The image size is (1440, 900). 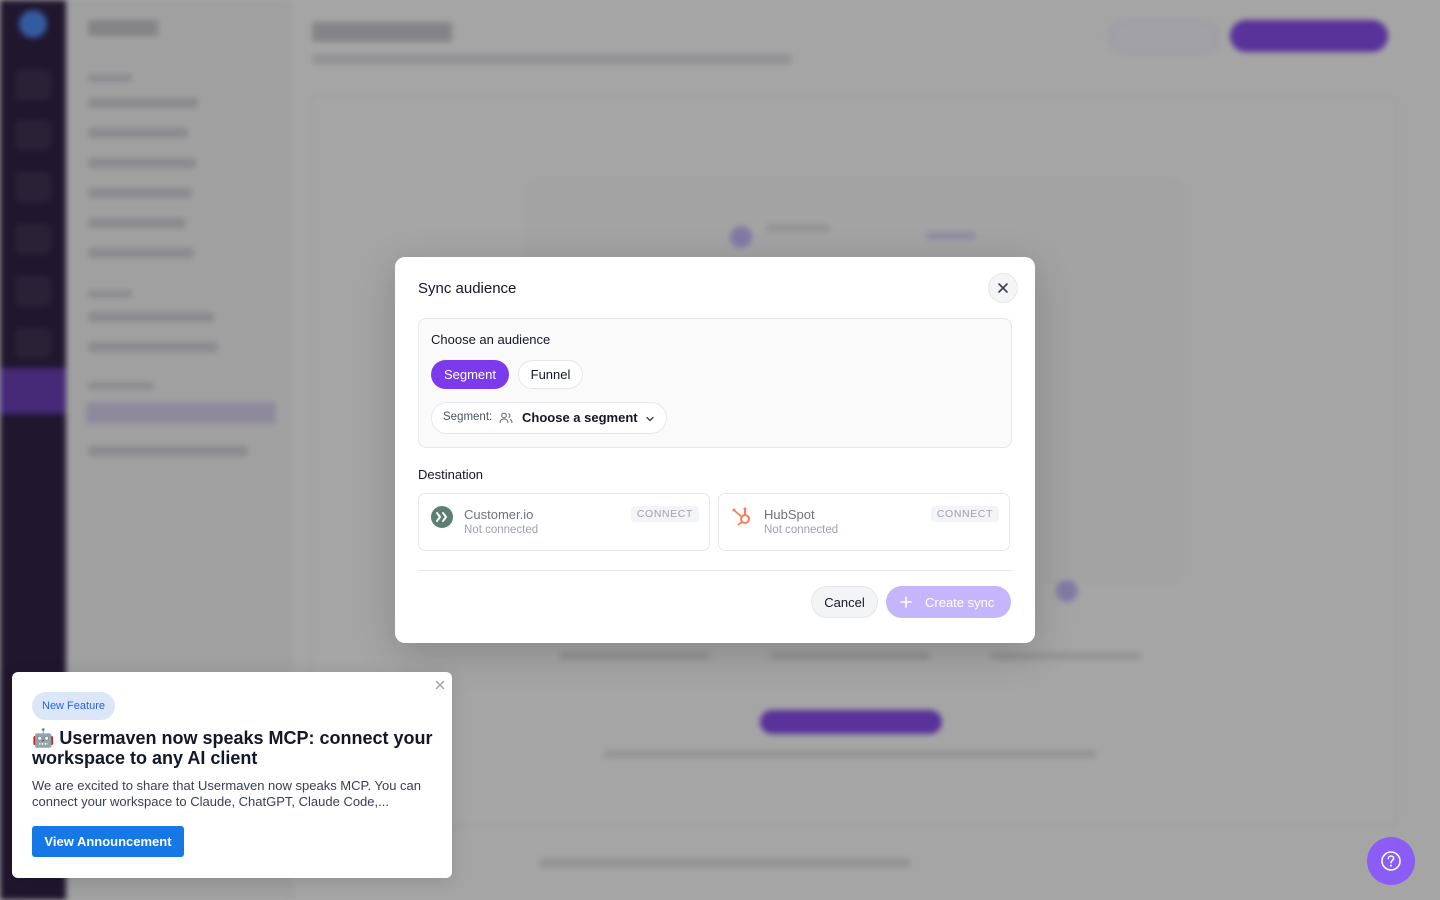 What do you see at coordinates (451, 474) in the screenshot?
I see `destination-heading: Destination` at bounding box center [451, 474].